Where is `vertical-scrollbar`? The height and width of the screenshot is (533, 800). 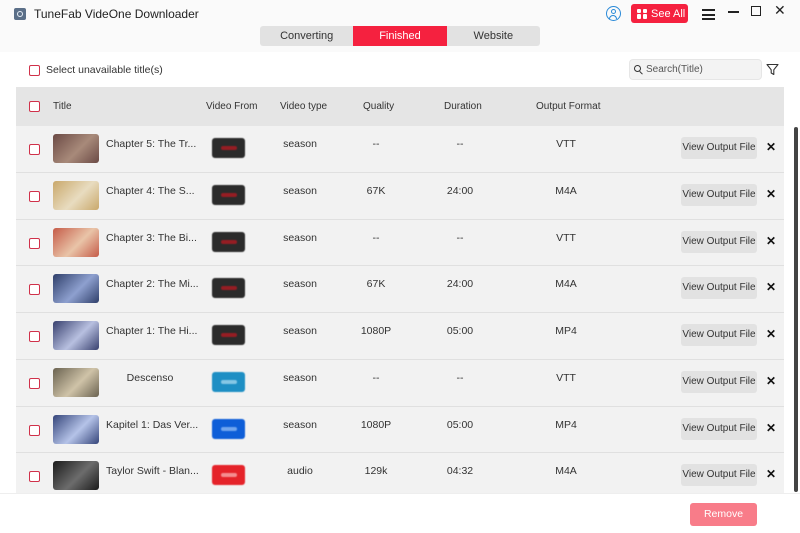 vertical-scrollbar is located at coordinates (796, 309).